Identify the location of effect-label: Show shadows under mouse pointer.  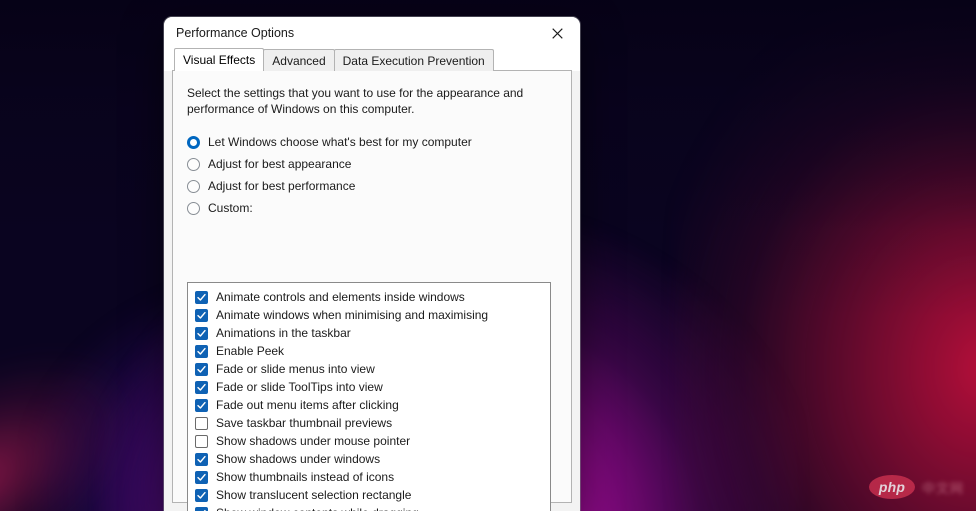
(313, 441).